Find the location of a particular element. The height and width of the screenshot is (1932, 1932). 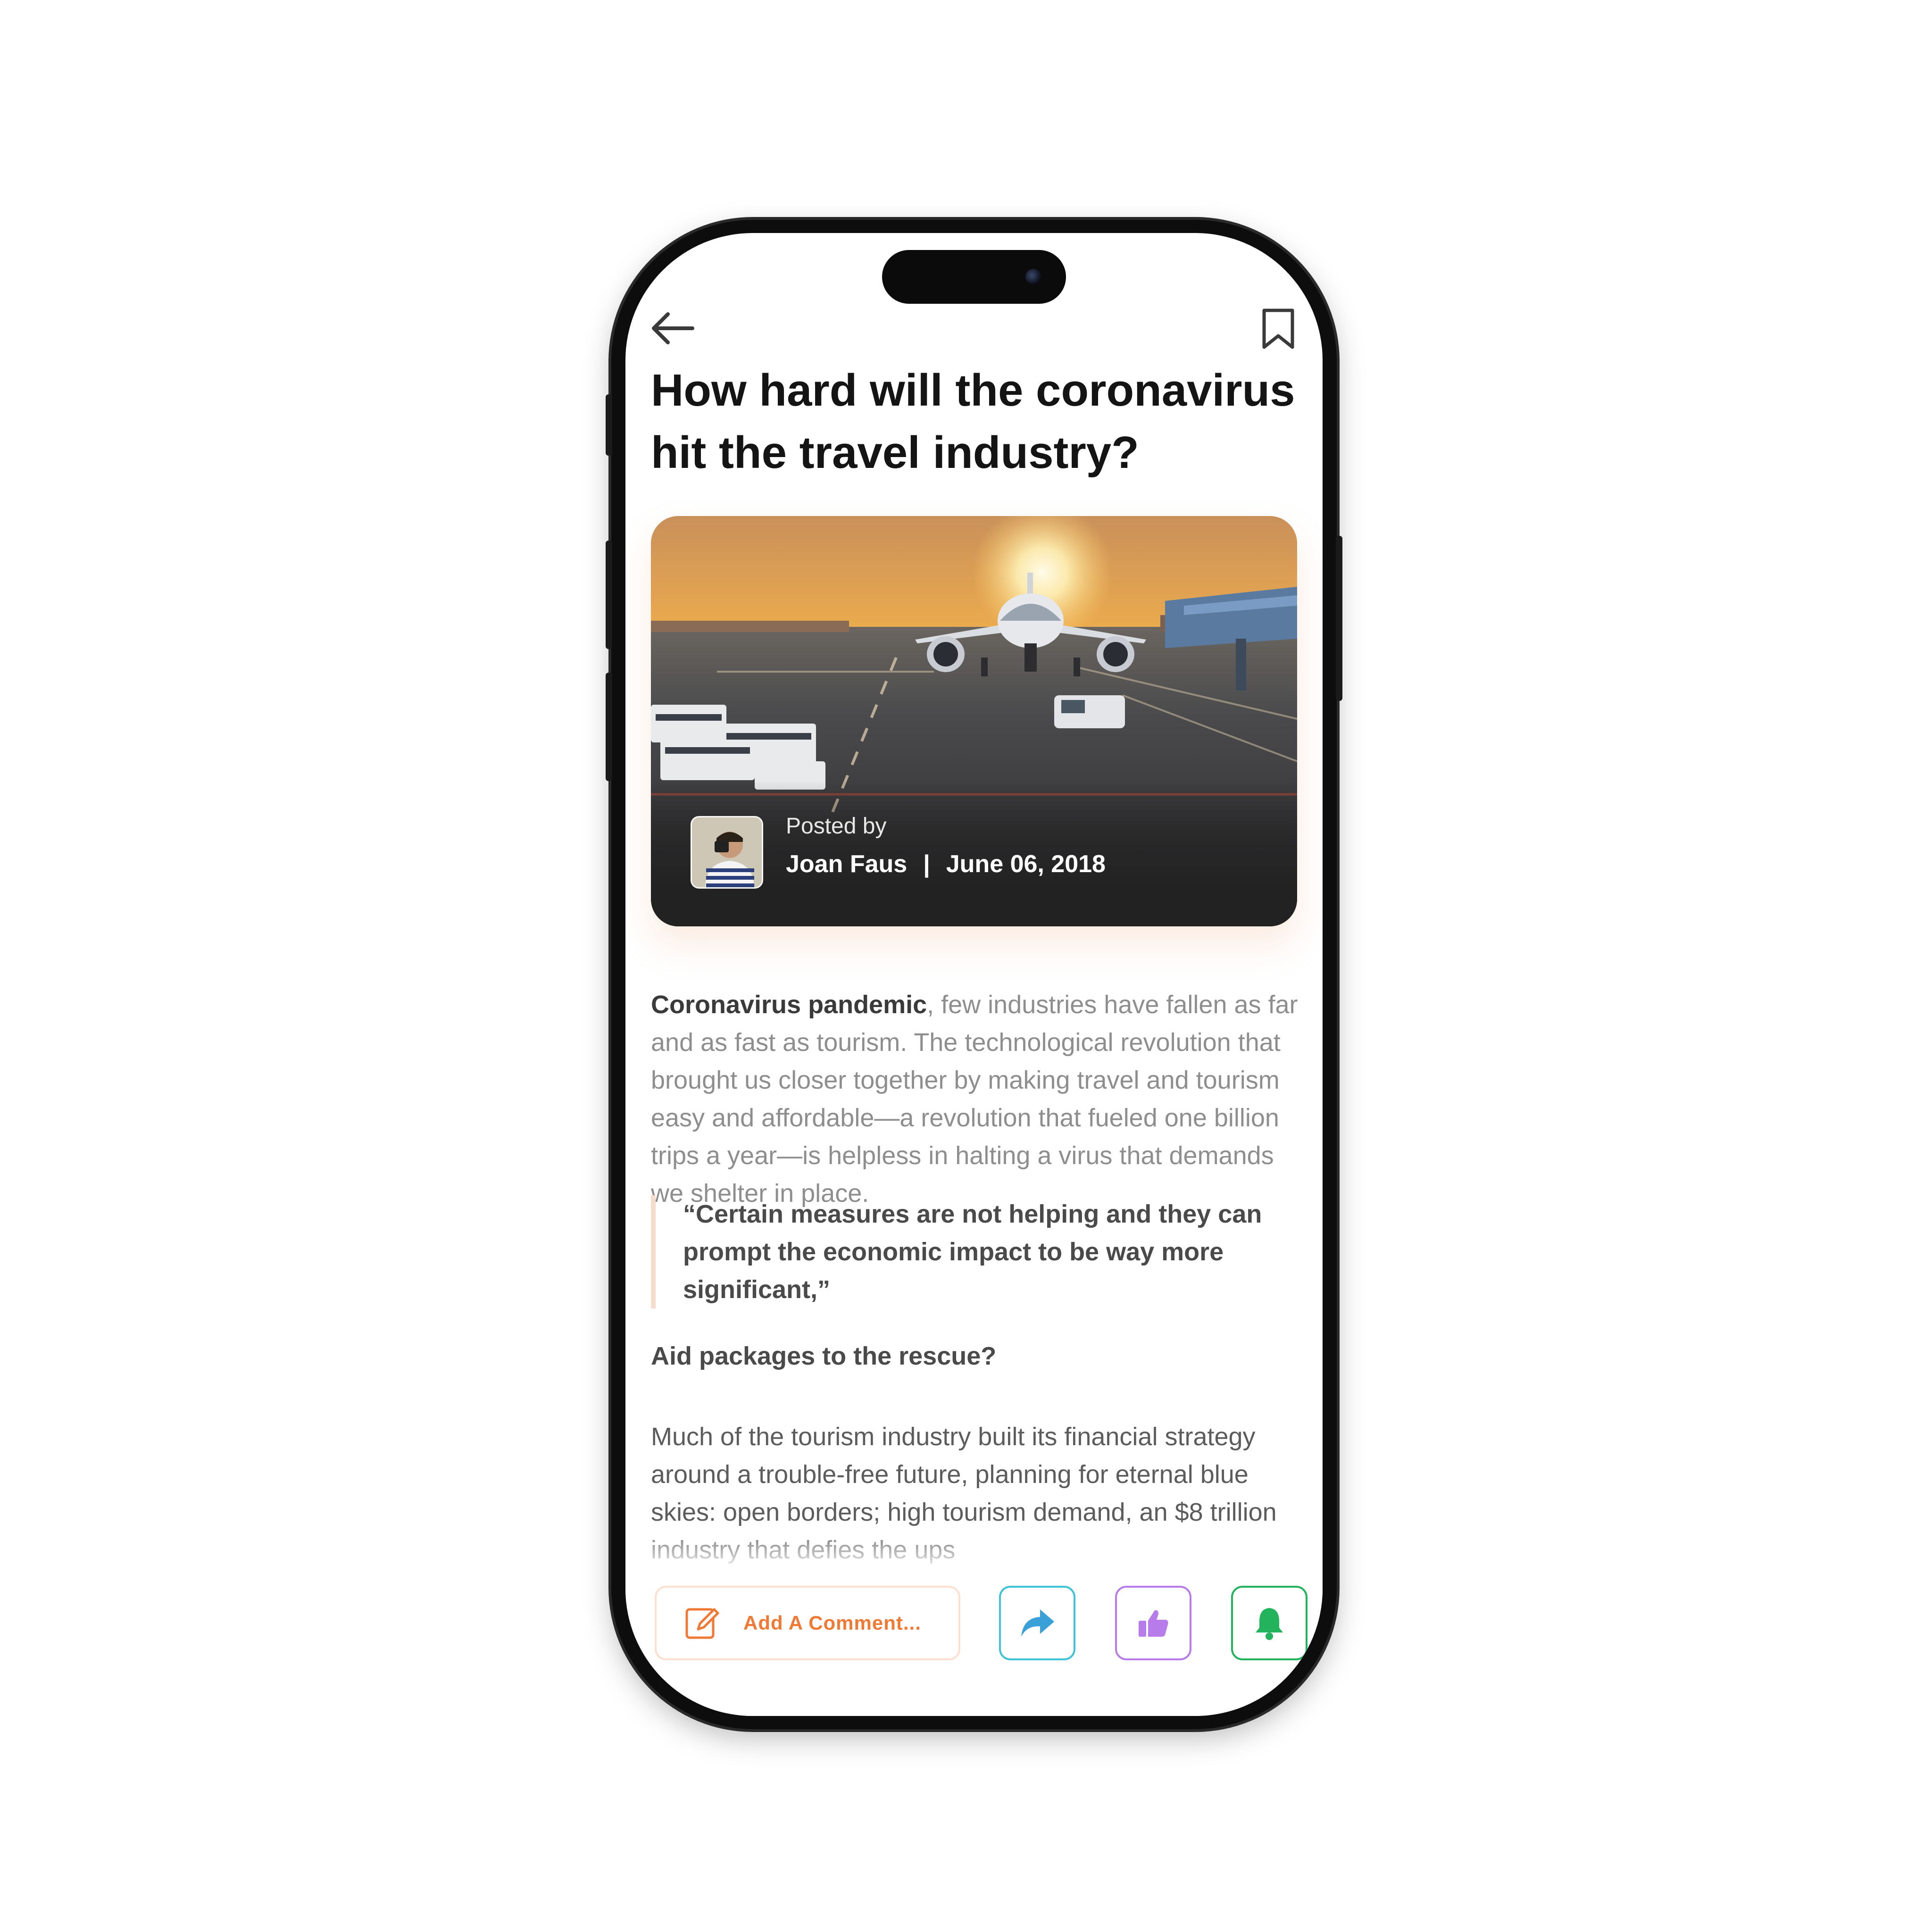

side-button-volume-down is located at coordinates (609, 727).